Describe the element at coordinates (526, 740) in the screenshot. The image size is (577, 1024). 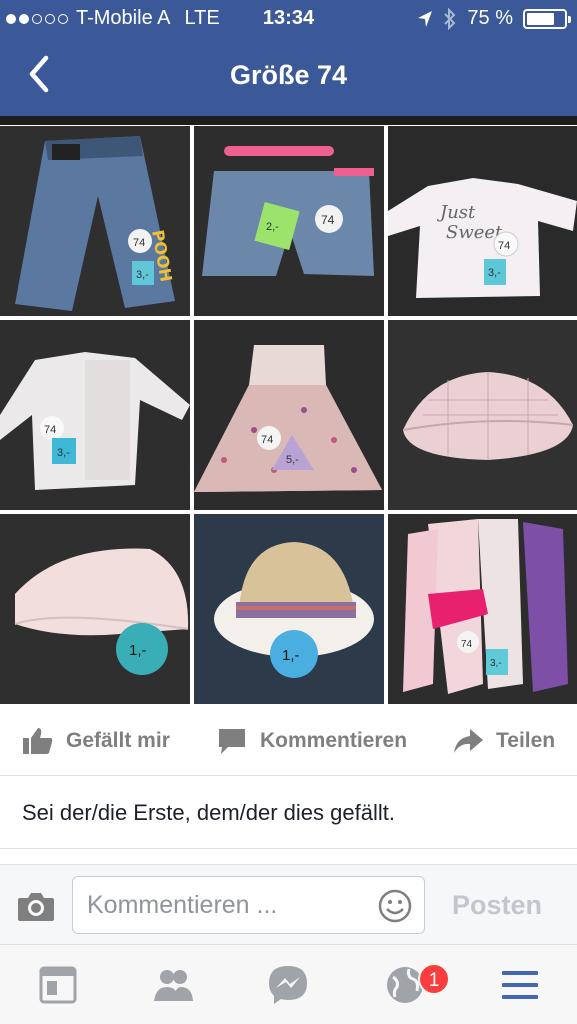
I see `share-label: Teilen` at that location.